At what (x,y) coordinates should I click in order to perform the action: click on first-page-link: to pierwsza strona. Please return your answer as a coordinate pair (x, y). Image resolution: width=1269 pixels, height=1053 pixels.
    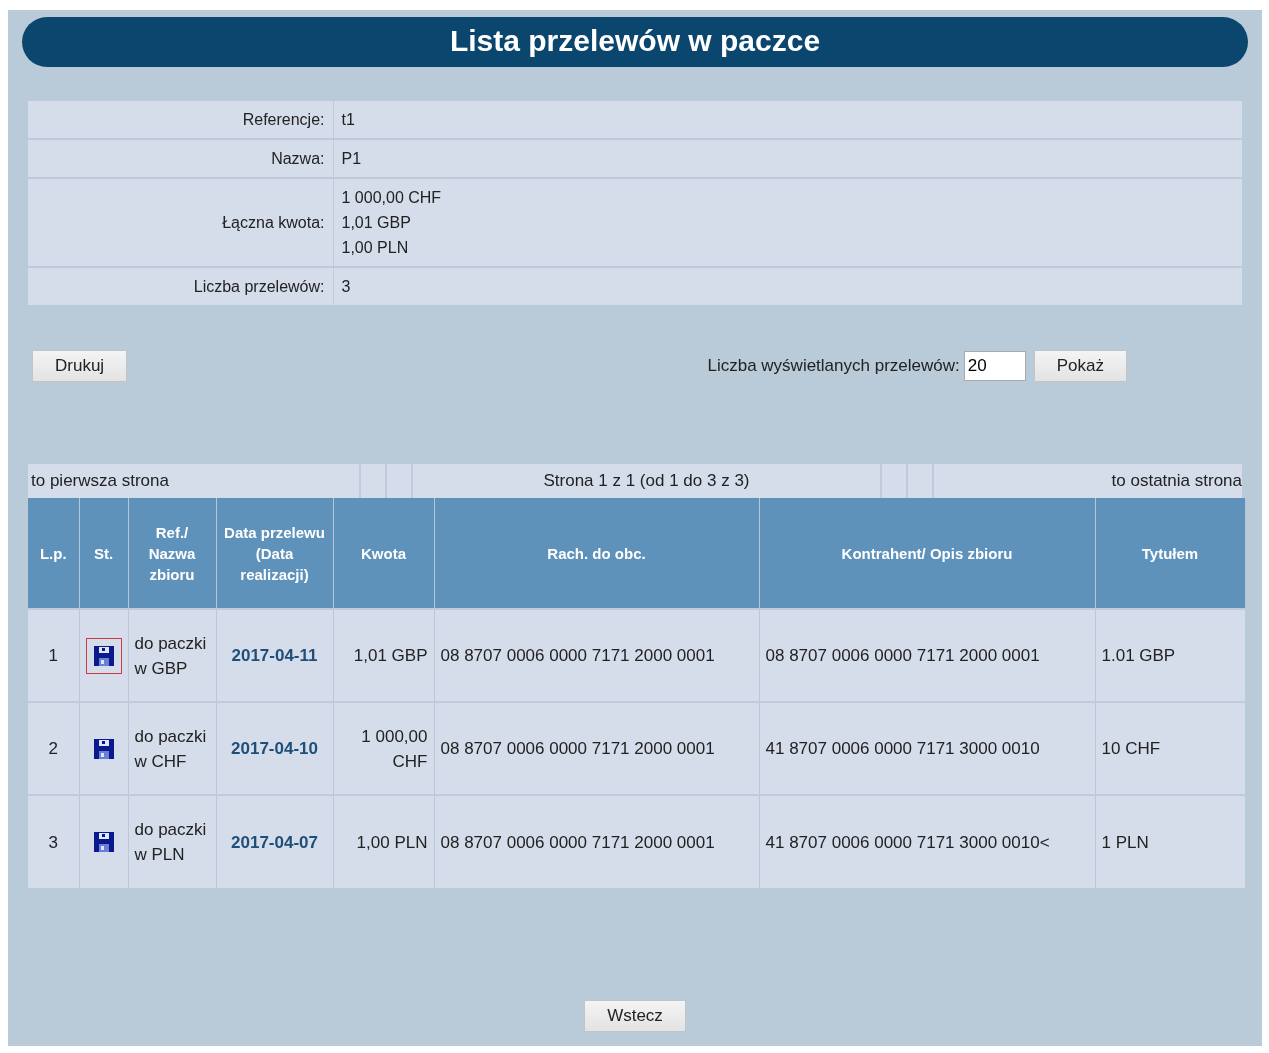
    Looking at the image, I should click on (193, 481).